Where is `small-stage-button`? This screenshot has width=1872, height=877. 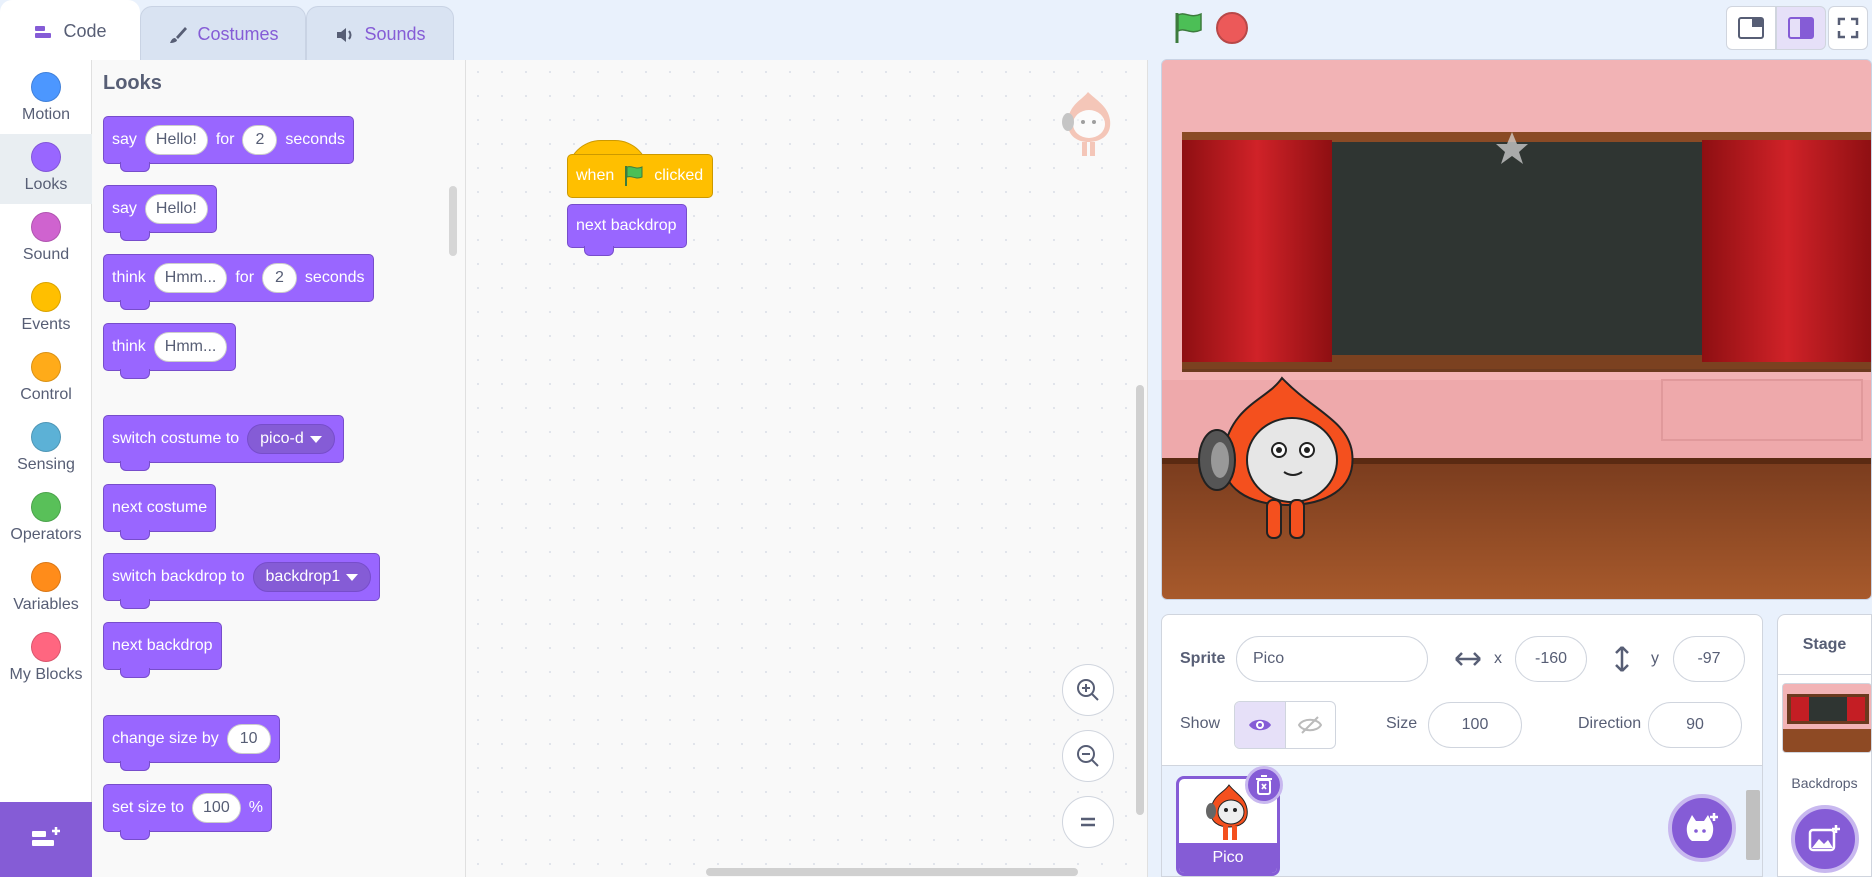
small-stage-button is located at coordinates (1751, 28).